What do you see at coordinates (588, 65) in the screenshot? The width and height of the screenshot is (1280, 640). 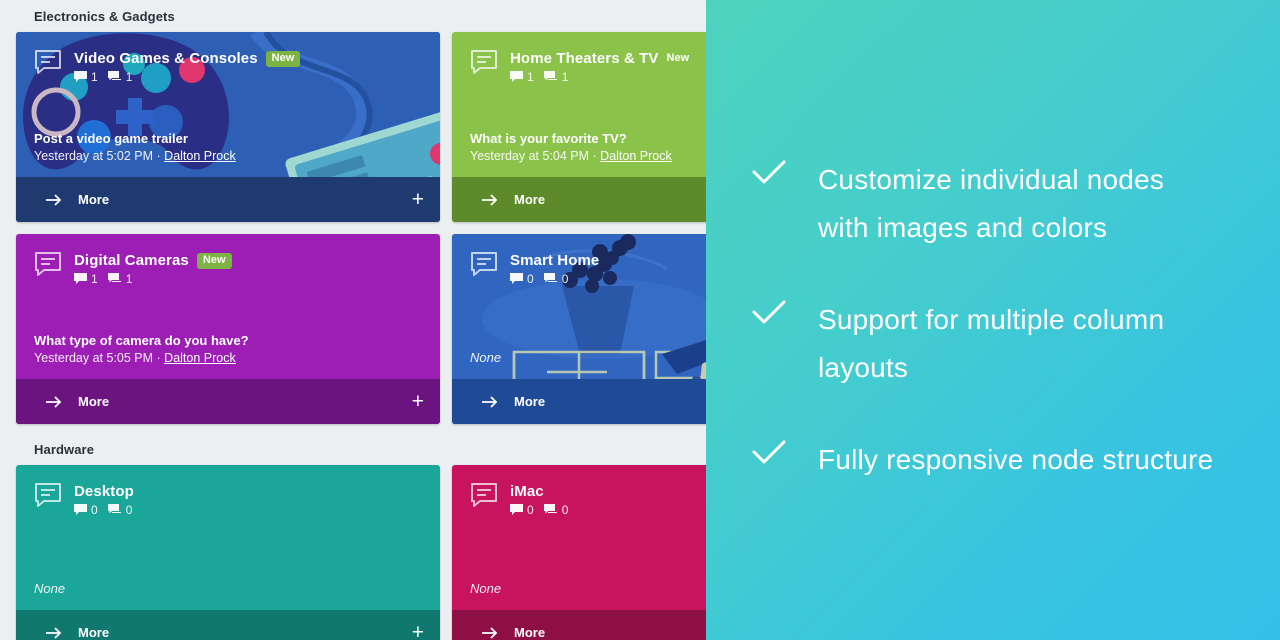 I see `card-header: Home Theaters & TV New 1 1` at bounding box center [588, 65].